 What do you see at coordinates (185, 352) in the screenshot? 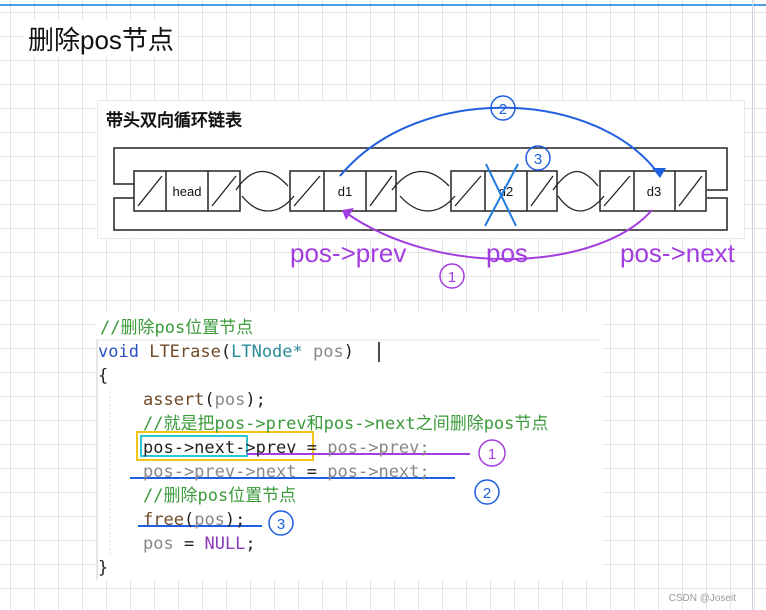
I see `fn-lterase: LTErase` at bounding box center [185, 352].